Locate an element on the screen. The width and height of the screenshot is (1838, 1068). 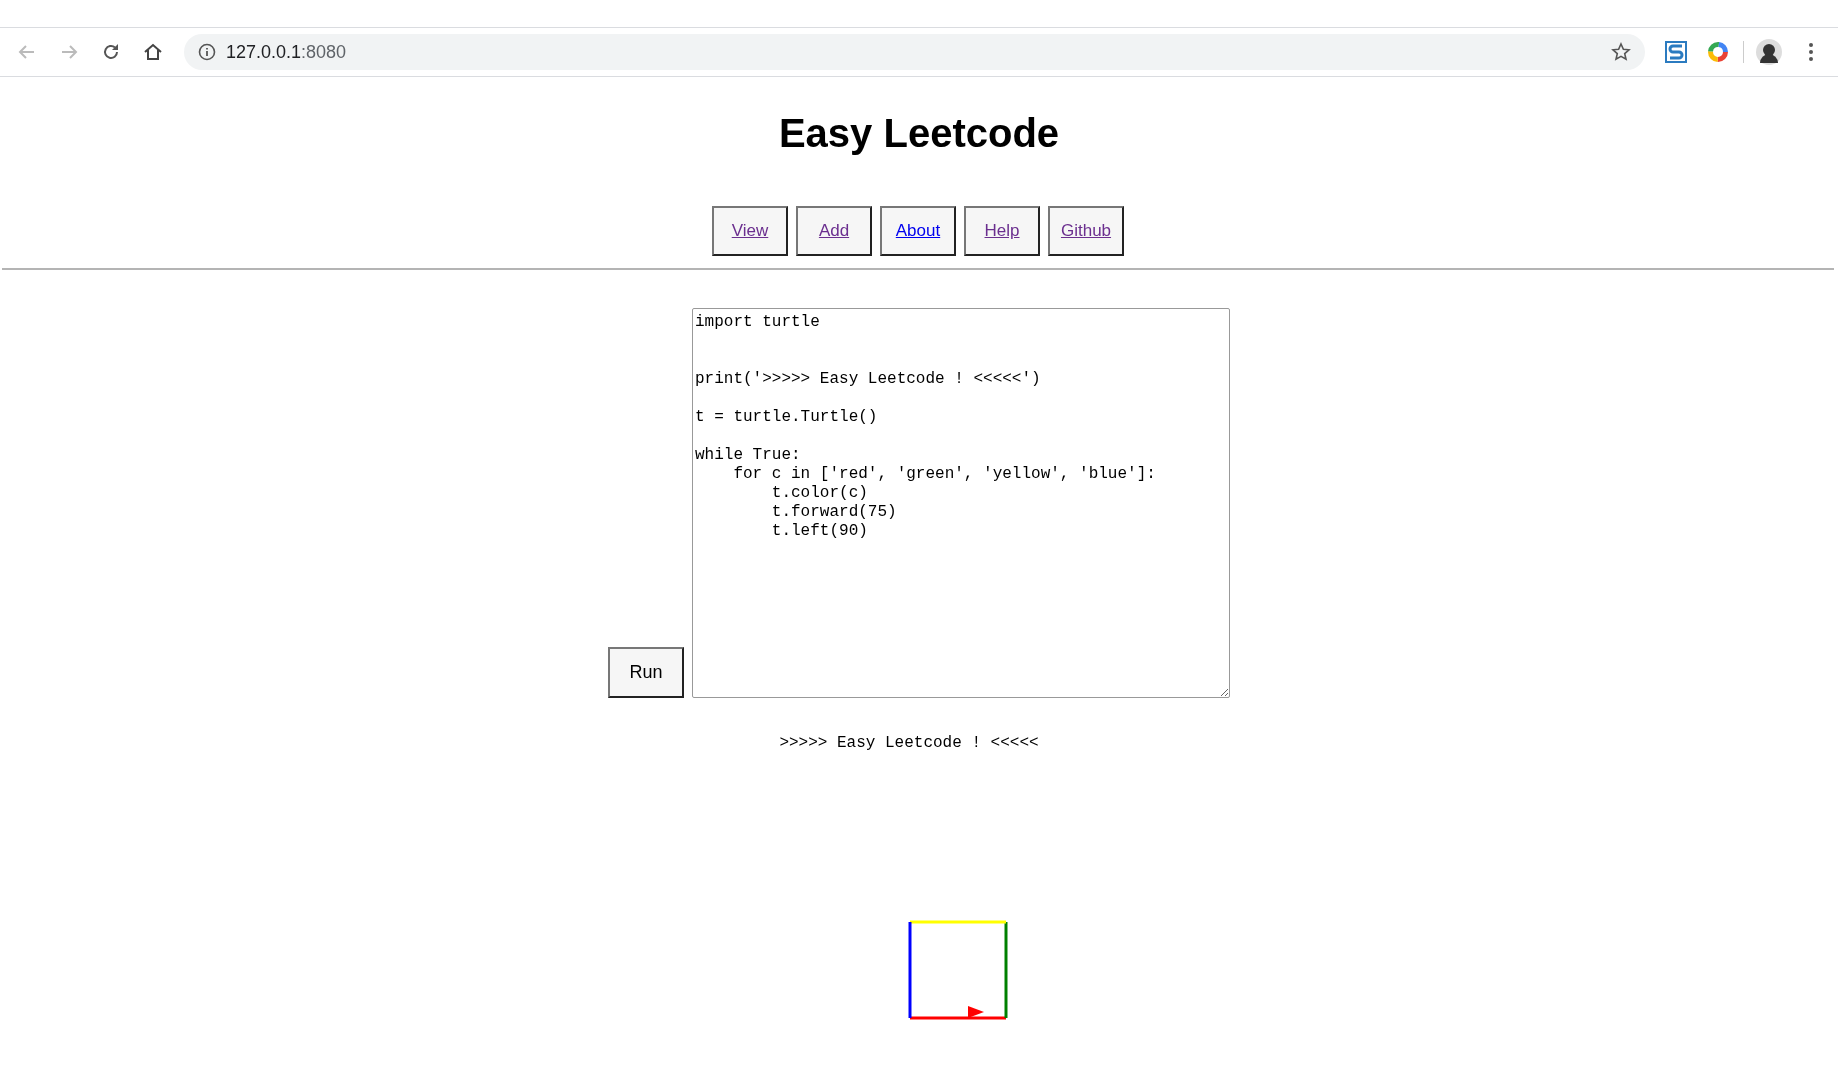
avatar-icon is located at coordinates (1769, 52).